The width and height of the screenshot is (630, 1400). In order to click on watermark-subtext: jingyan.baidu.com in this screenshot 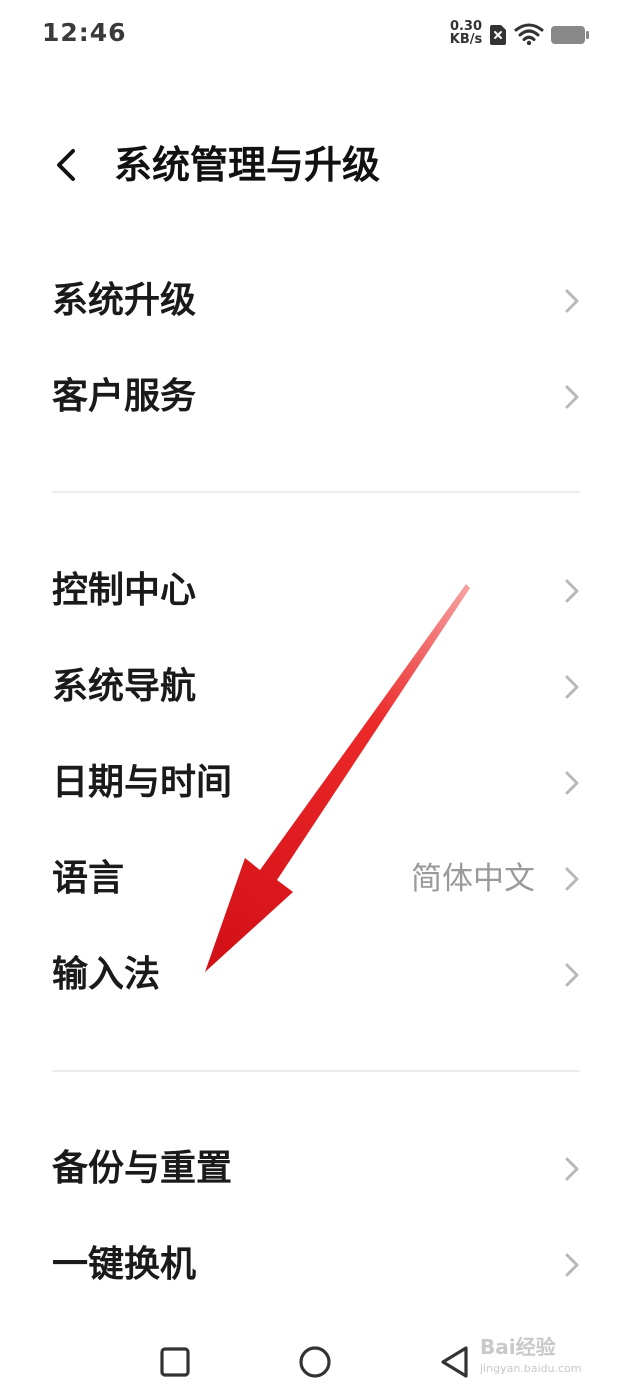, I will do `click(531, 1368)`.